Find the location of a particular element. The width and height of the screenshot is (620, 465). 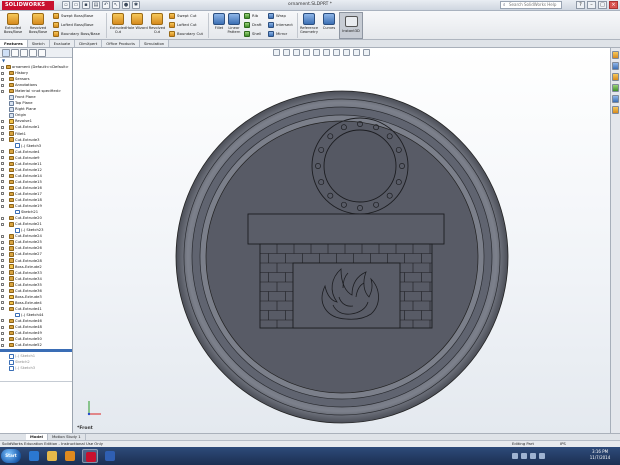

display-manager-icon is located at coordinates (42, 53).